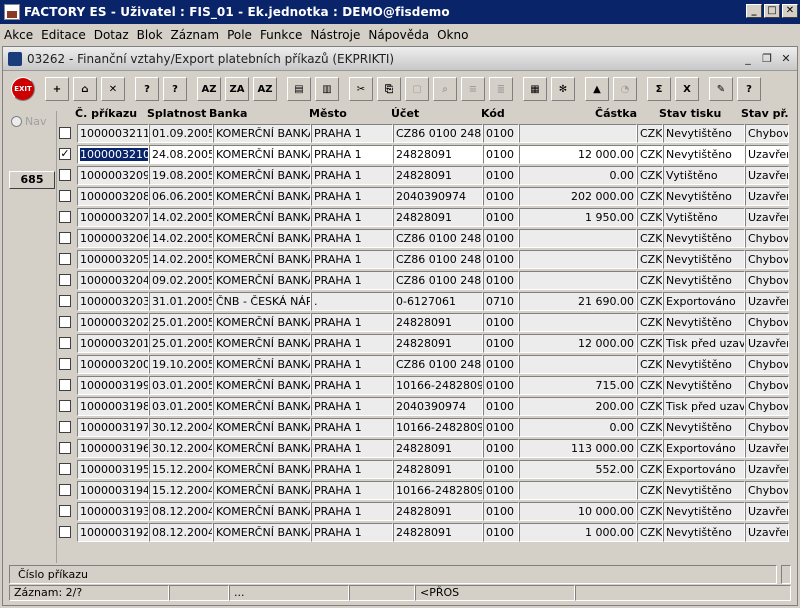  What do you see at coordinates (438, 427) in the screenshot?
I see `cell-ucet: 10166-24828091` at bounding box center [438, 427].